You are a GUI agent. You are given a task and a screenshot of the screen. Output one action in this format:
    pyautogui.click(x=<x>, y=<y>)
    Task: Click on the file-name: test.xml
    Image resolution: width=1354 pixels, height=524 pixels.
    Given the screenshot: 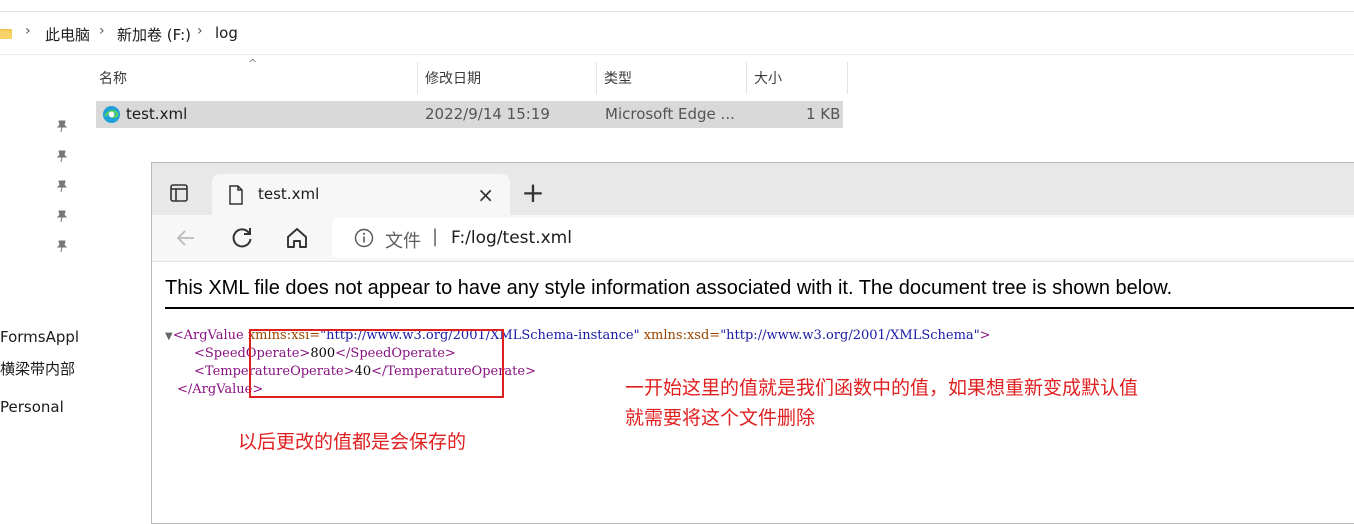 What is the action you would take?
    pyautogui.click(x=157, y=114)
    